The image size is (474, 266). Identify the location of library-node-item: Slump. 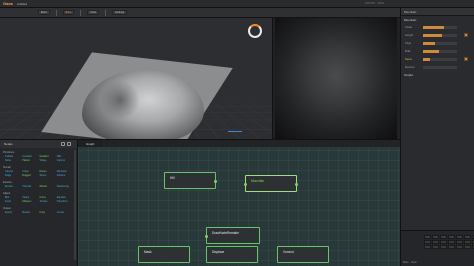
(47, 175).